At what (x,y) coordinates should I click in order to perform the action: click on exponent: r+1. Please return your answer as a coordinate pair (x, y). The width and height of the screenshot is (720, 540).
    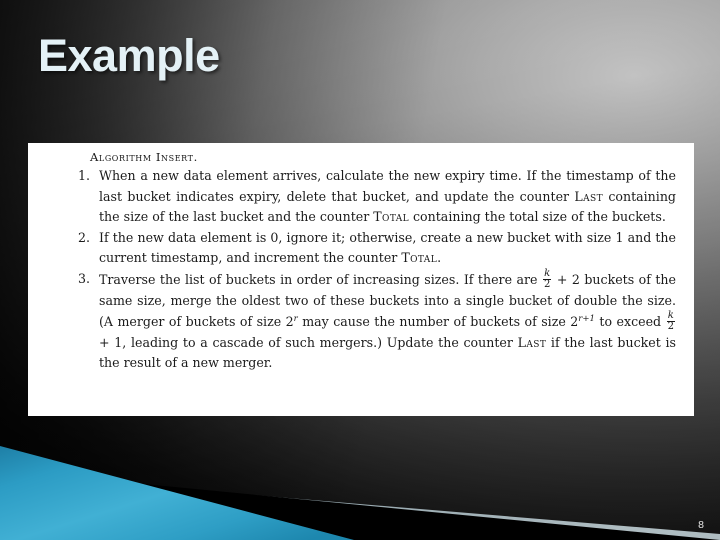
    Looking at the image, I should click on (586, 319).